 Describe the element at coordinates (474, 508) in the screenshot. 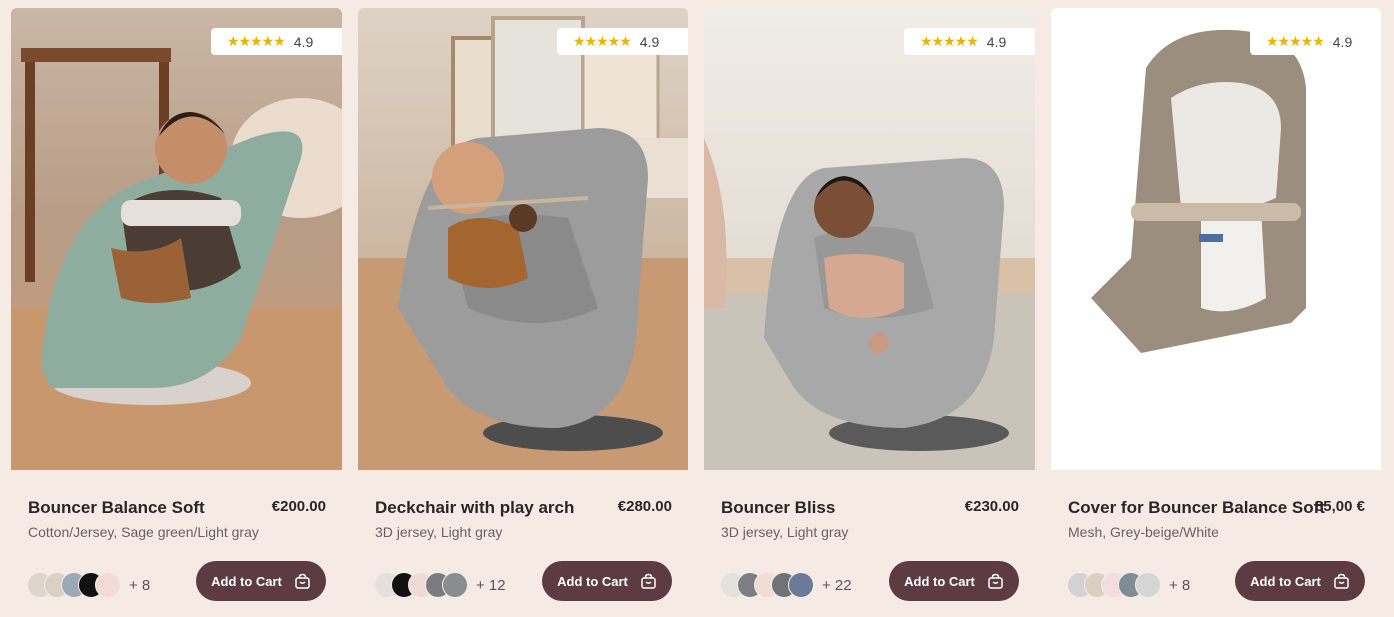

I see `product-title: Deckchair with play arch` at that location.